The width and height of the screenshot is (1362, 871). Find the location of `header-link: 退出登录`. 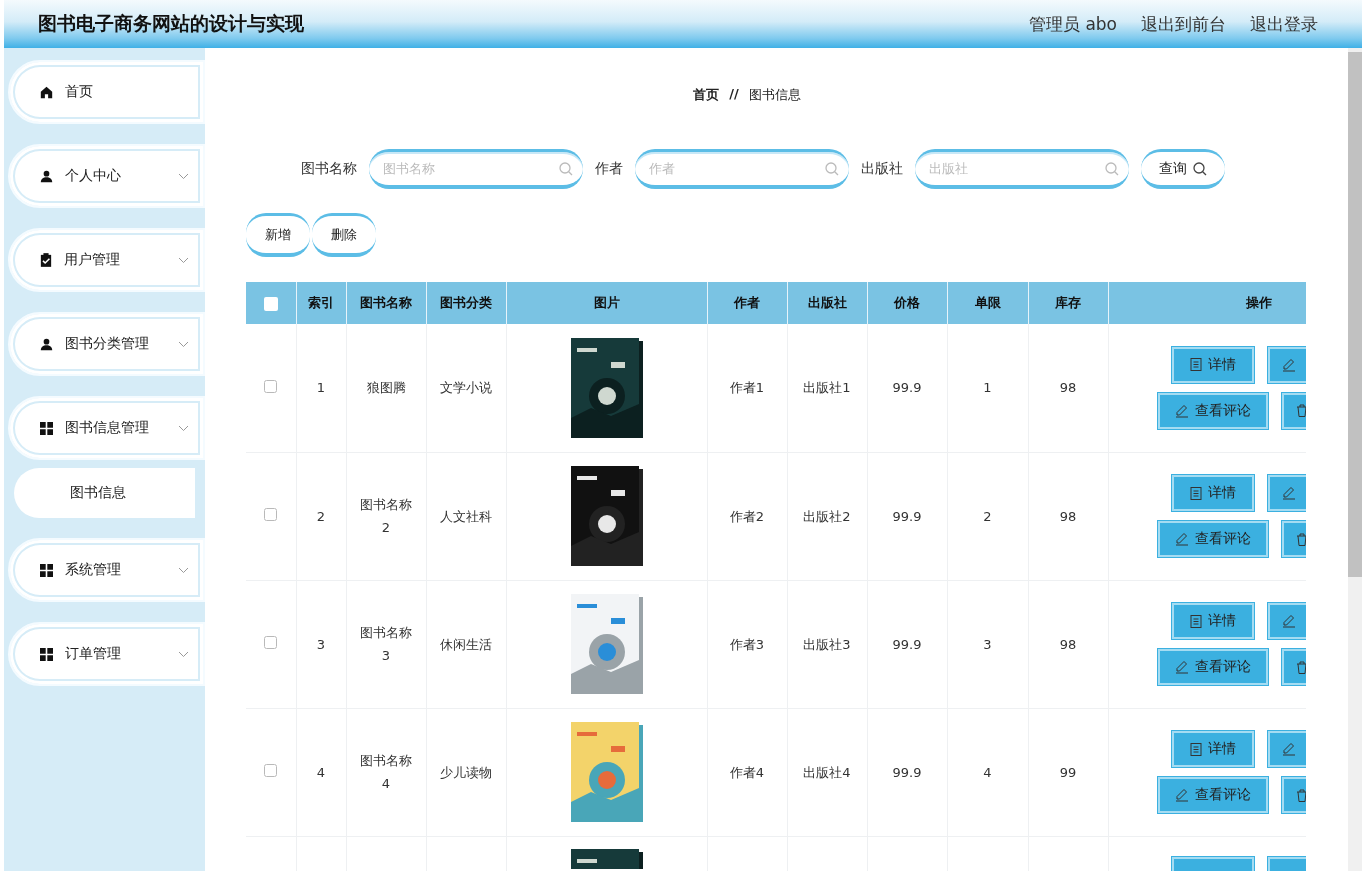

header-link: 退出登录 is located at coordinates (1284, 24).